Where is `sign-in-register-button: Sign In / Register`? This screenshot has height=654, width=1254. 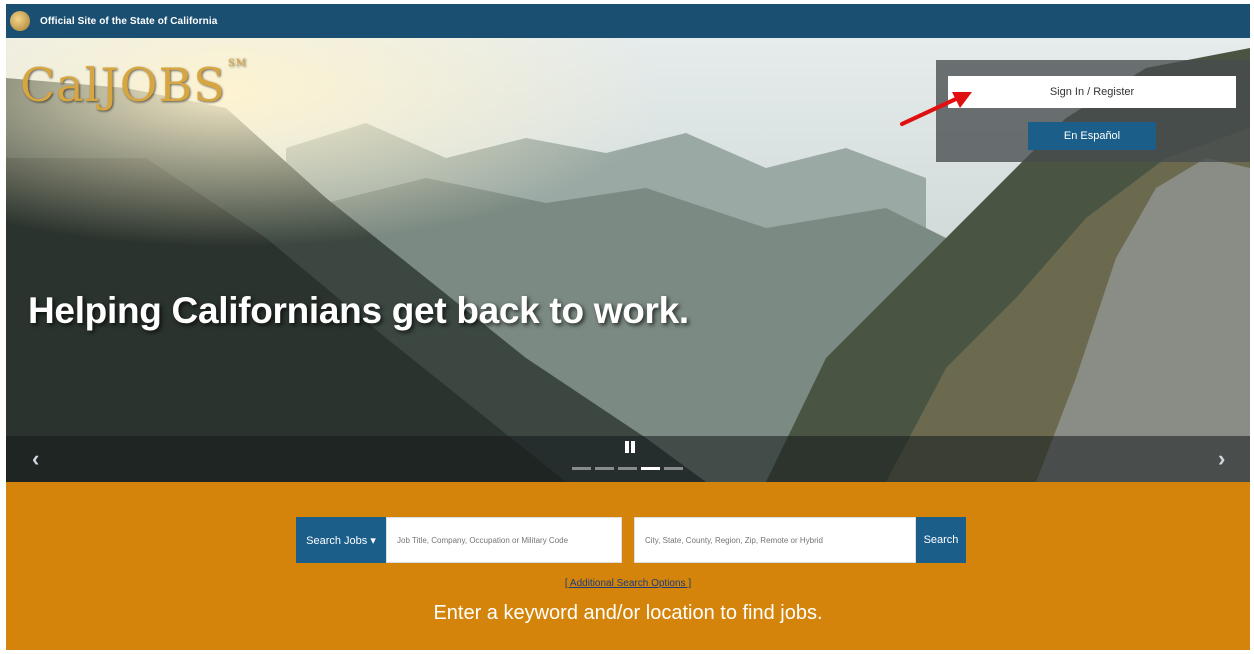 sign-in-register-button: Sign In / Register is located at coordinates (1092, 92).